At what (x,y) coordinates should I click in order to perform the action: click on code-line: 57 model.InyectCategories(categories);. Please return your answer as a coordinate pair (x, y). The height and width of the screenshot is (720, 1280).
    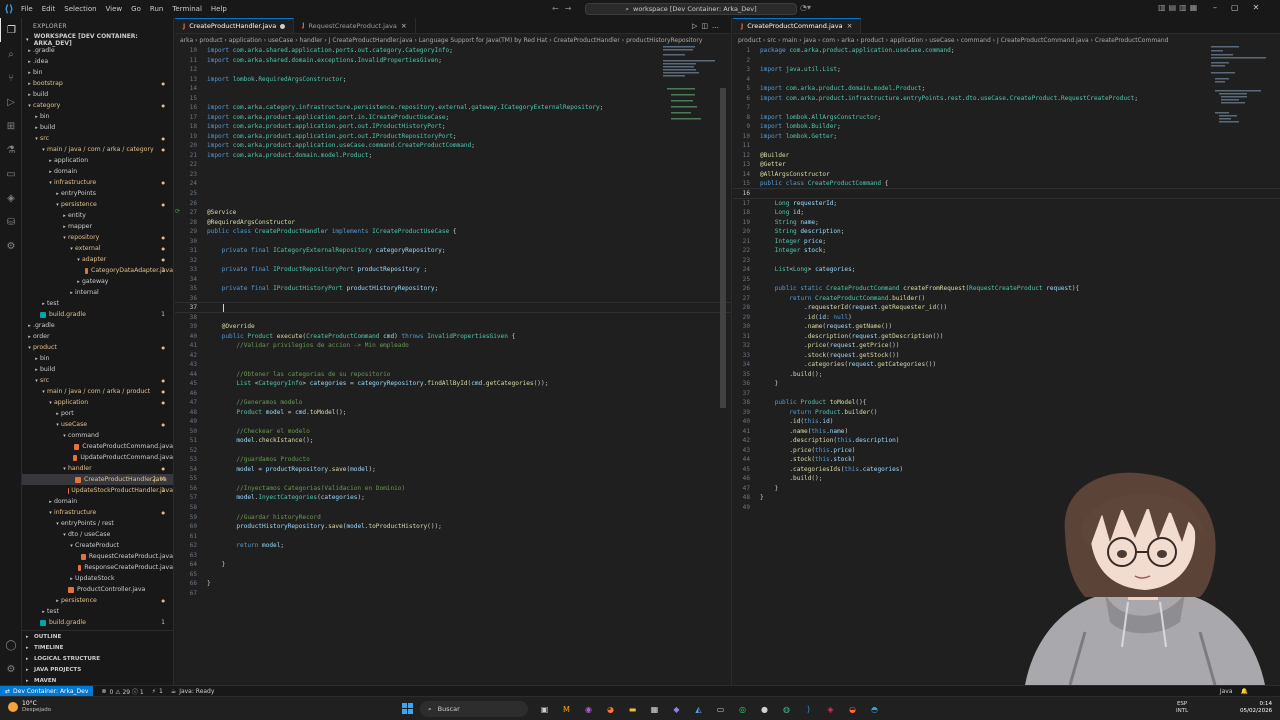
    Looking at the image, I should click on (453, 498).